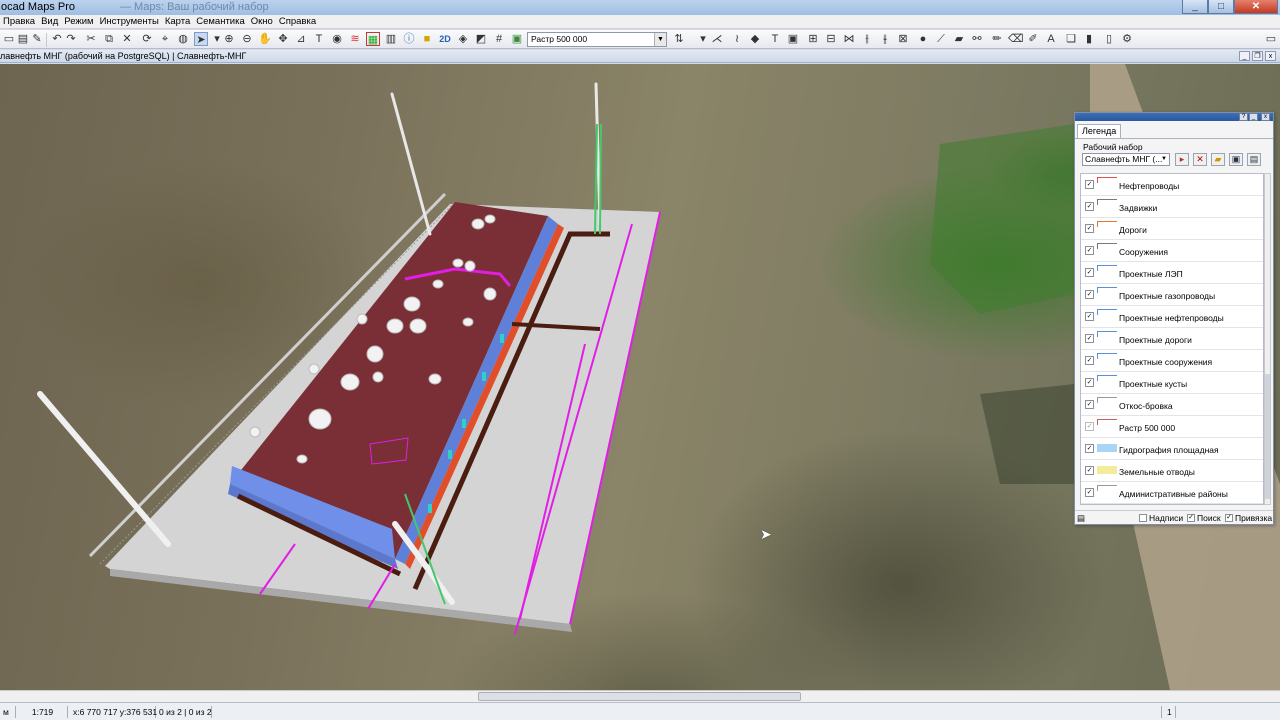 Image resolution: width=1280 pixels, height=720 pixels. I want to click on menu-window: Окно, so click(262, 21).